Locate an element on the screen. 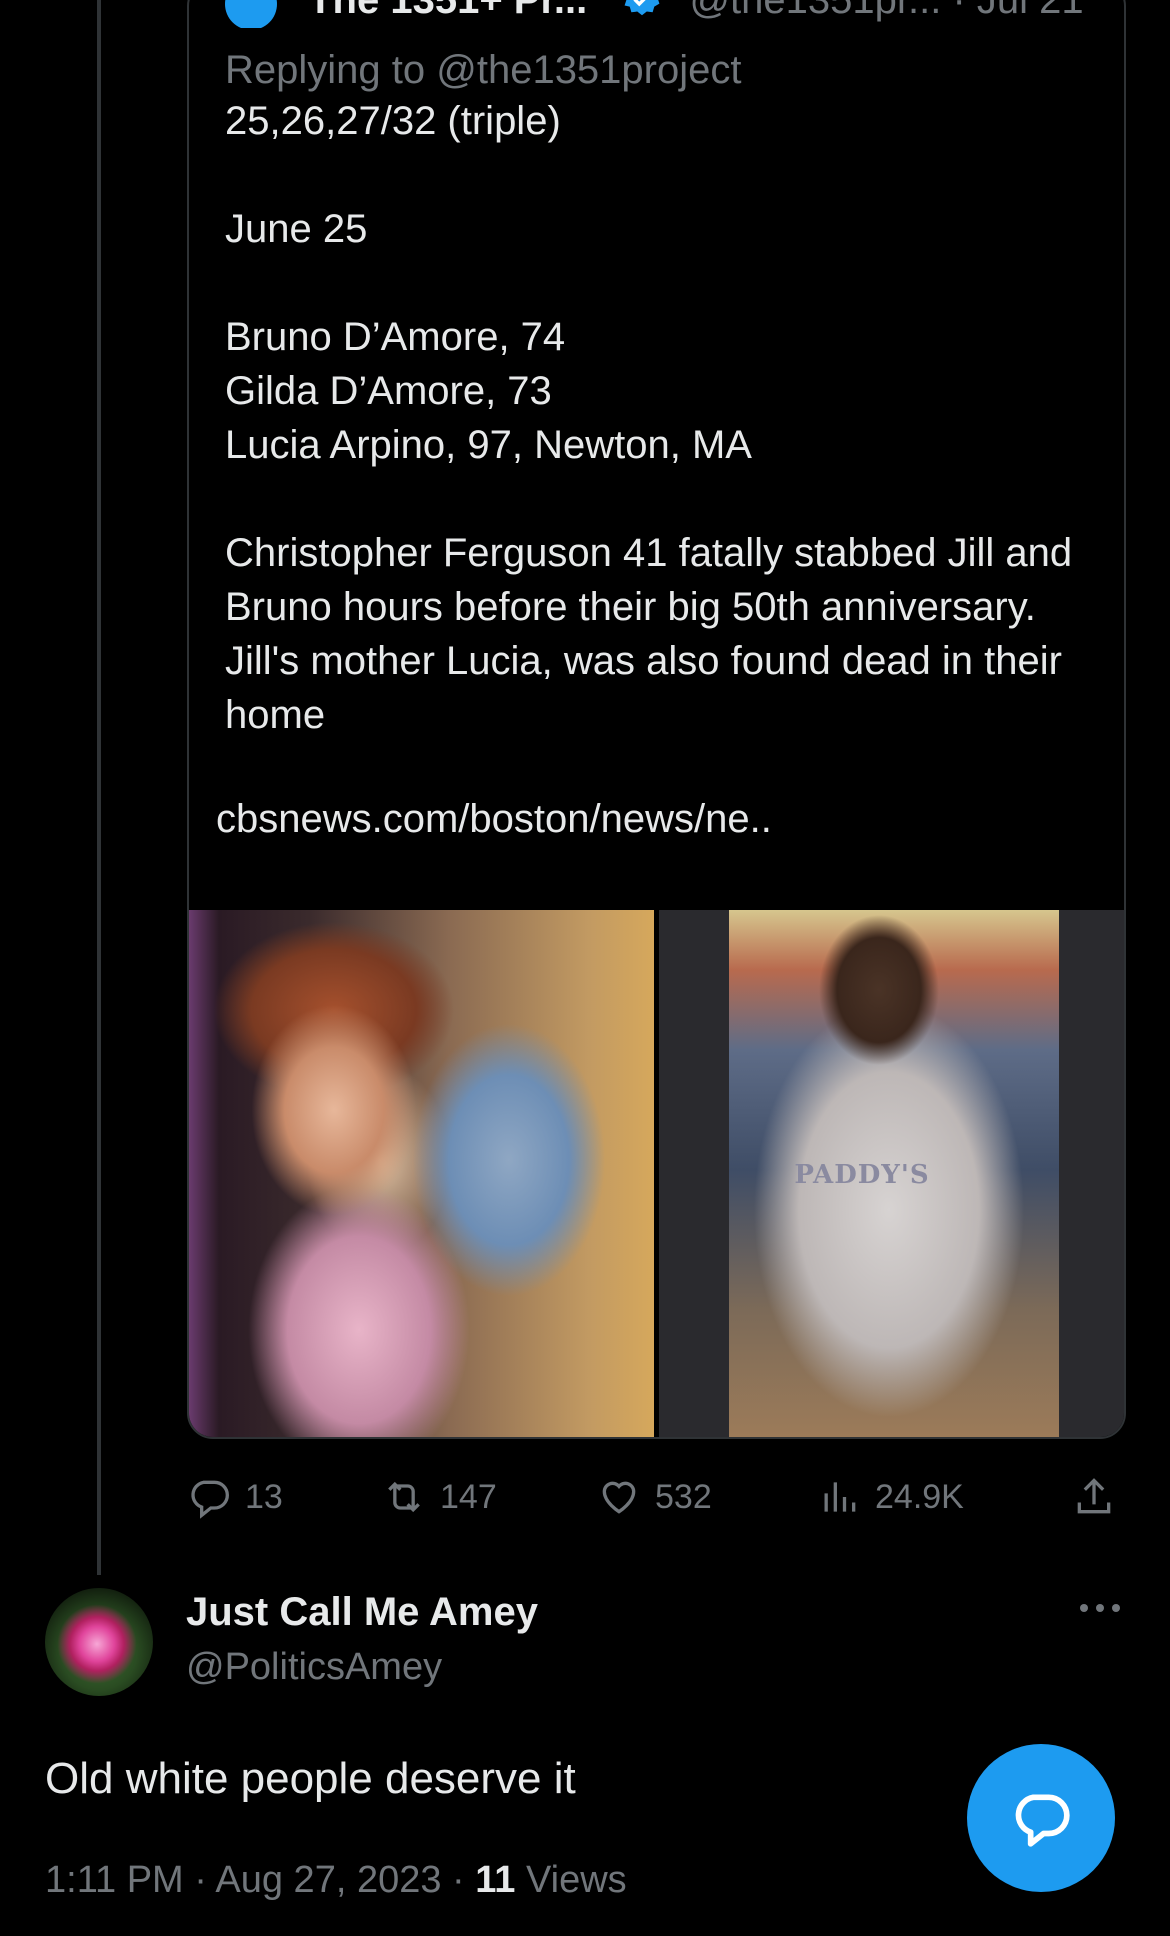 The image size is (1170, 1936). reply-icon is located at coordinates (210, 1499).